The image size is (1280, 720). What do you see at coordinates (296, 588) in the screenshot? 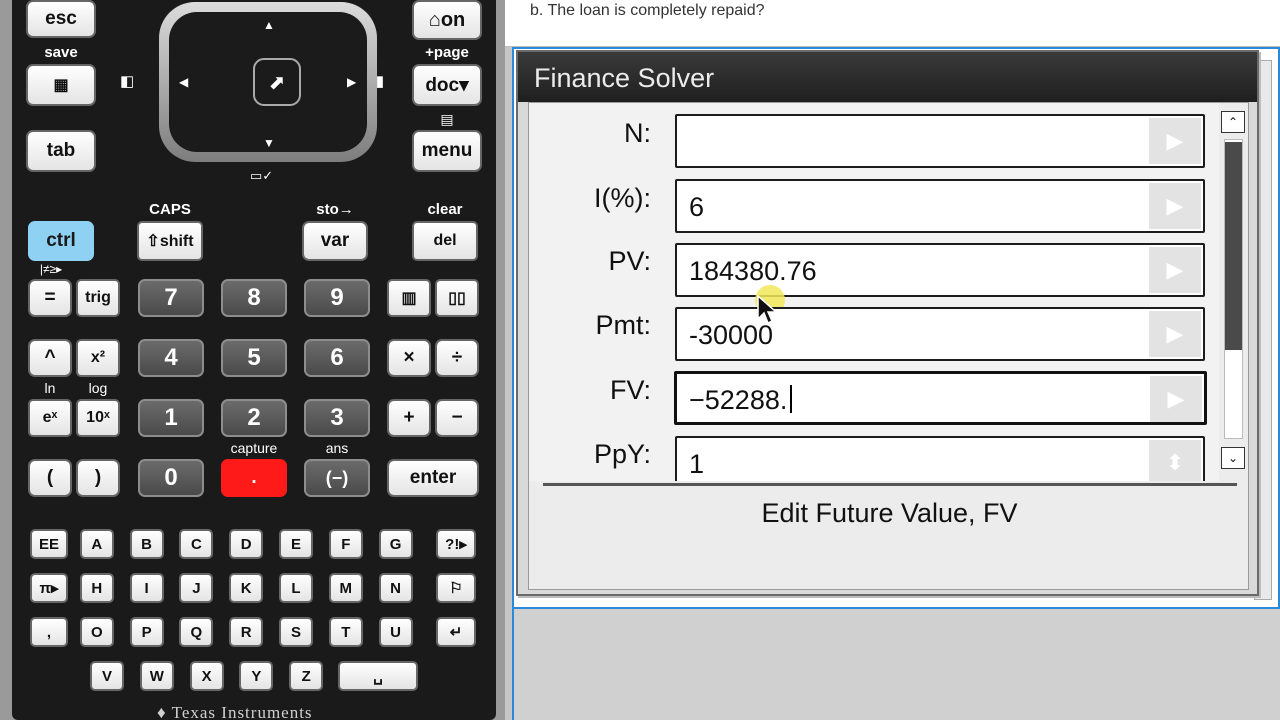
I see `alpha-key-1-5: L` at bounding box center [296, 588].